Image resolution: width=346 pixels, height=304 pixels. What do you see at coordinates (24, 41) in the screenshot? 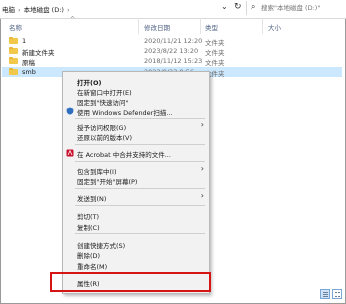
I see `file-name: 1` at bounding box center [24, 41].